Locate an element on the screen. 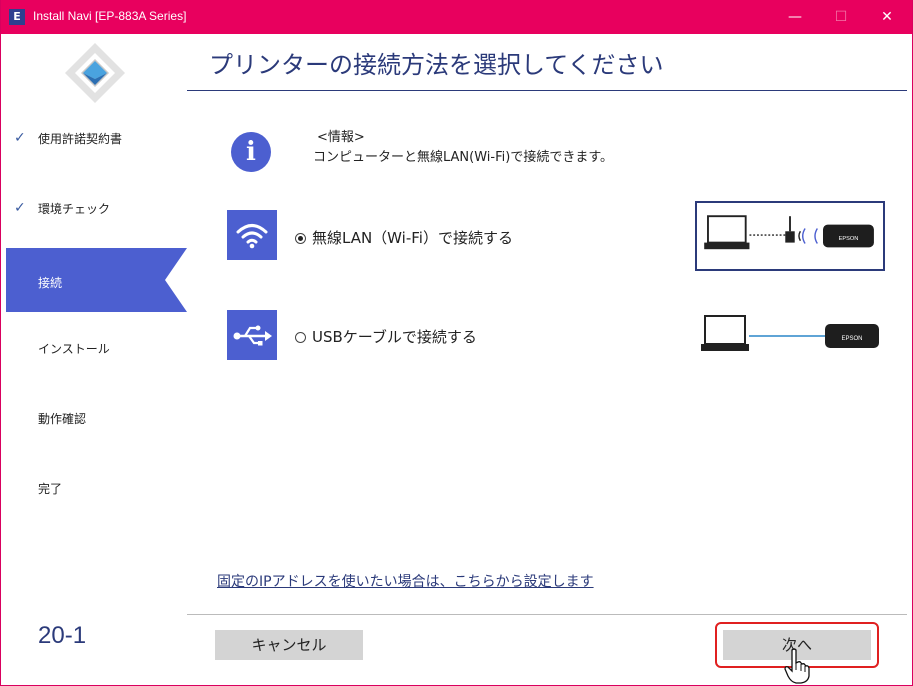 Image resolution: width=913 pixels, height=686 pixels. usb-connection-option: USBケーブルで接続する is located at coordinates (386, 336).